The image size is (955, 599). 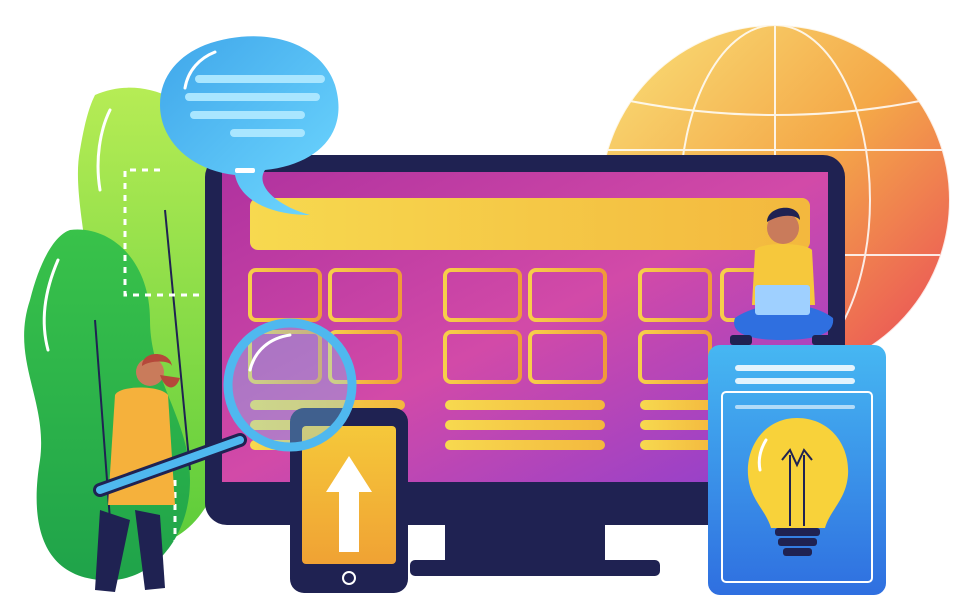 What do you see at coordinates (290, 385) in the screenshot?
I see `magnifier-icon` at bounding box center [290, 385].